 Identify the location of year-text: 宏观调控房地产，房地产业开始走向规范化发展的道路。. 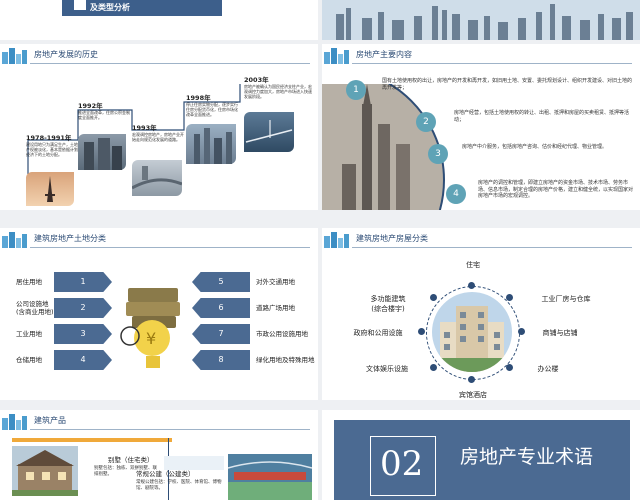
(158, 137).